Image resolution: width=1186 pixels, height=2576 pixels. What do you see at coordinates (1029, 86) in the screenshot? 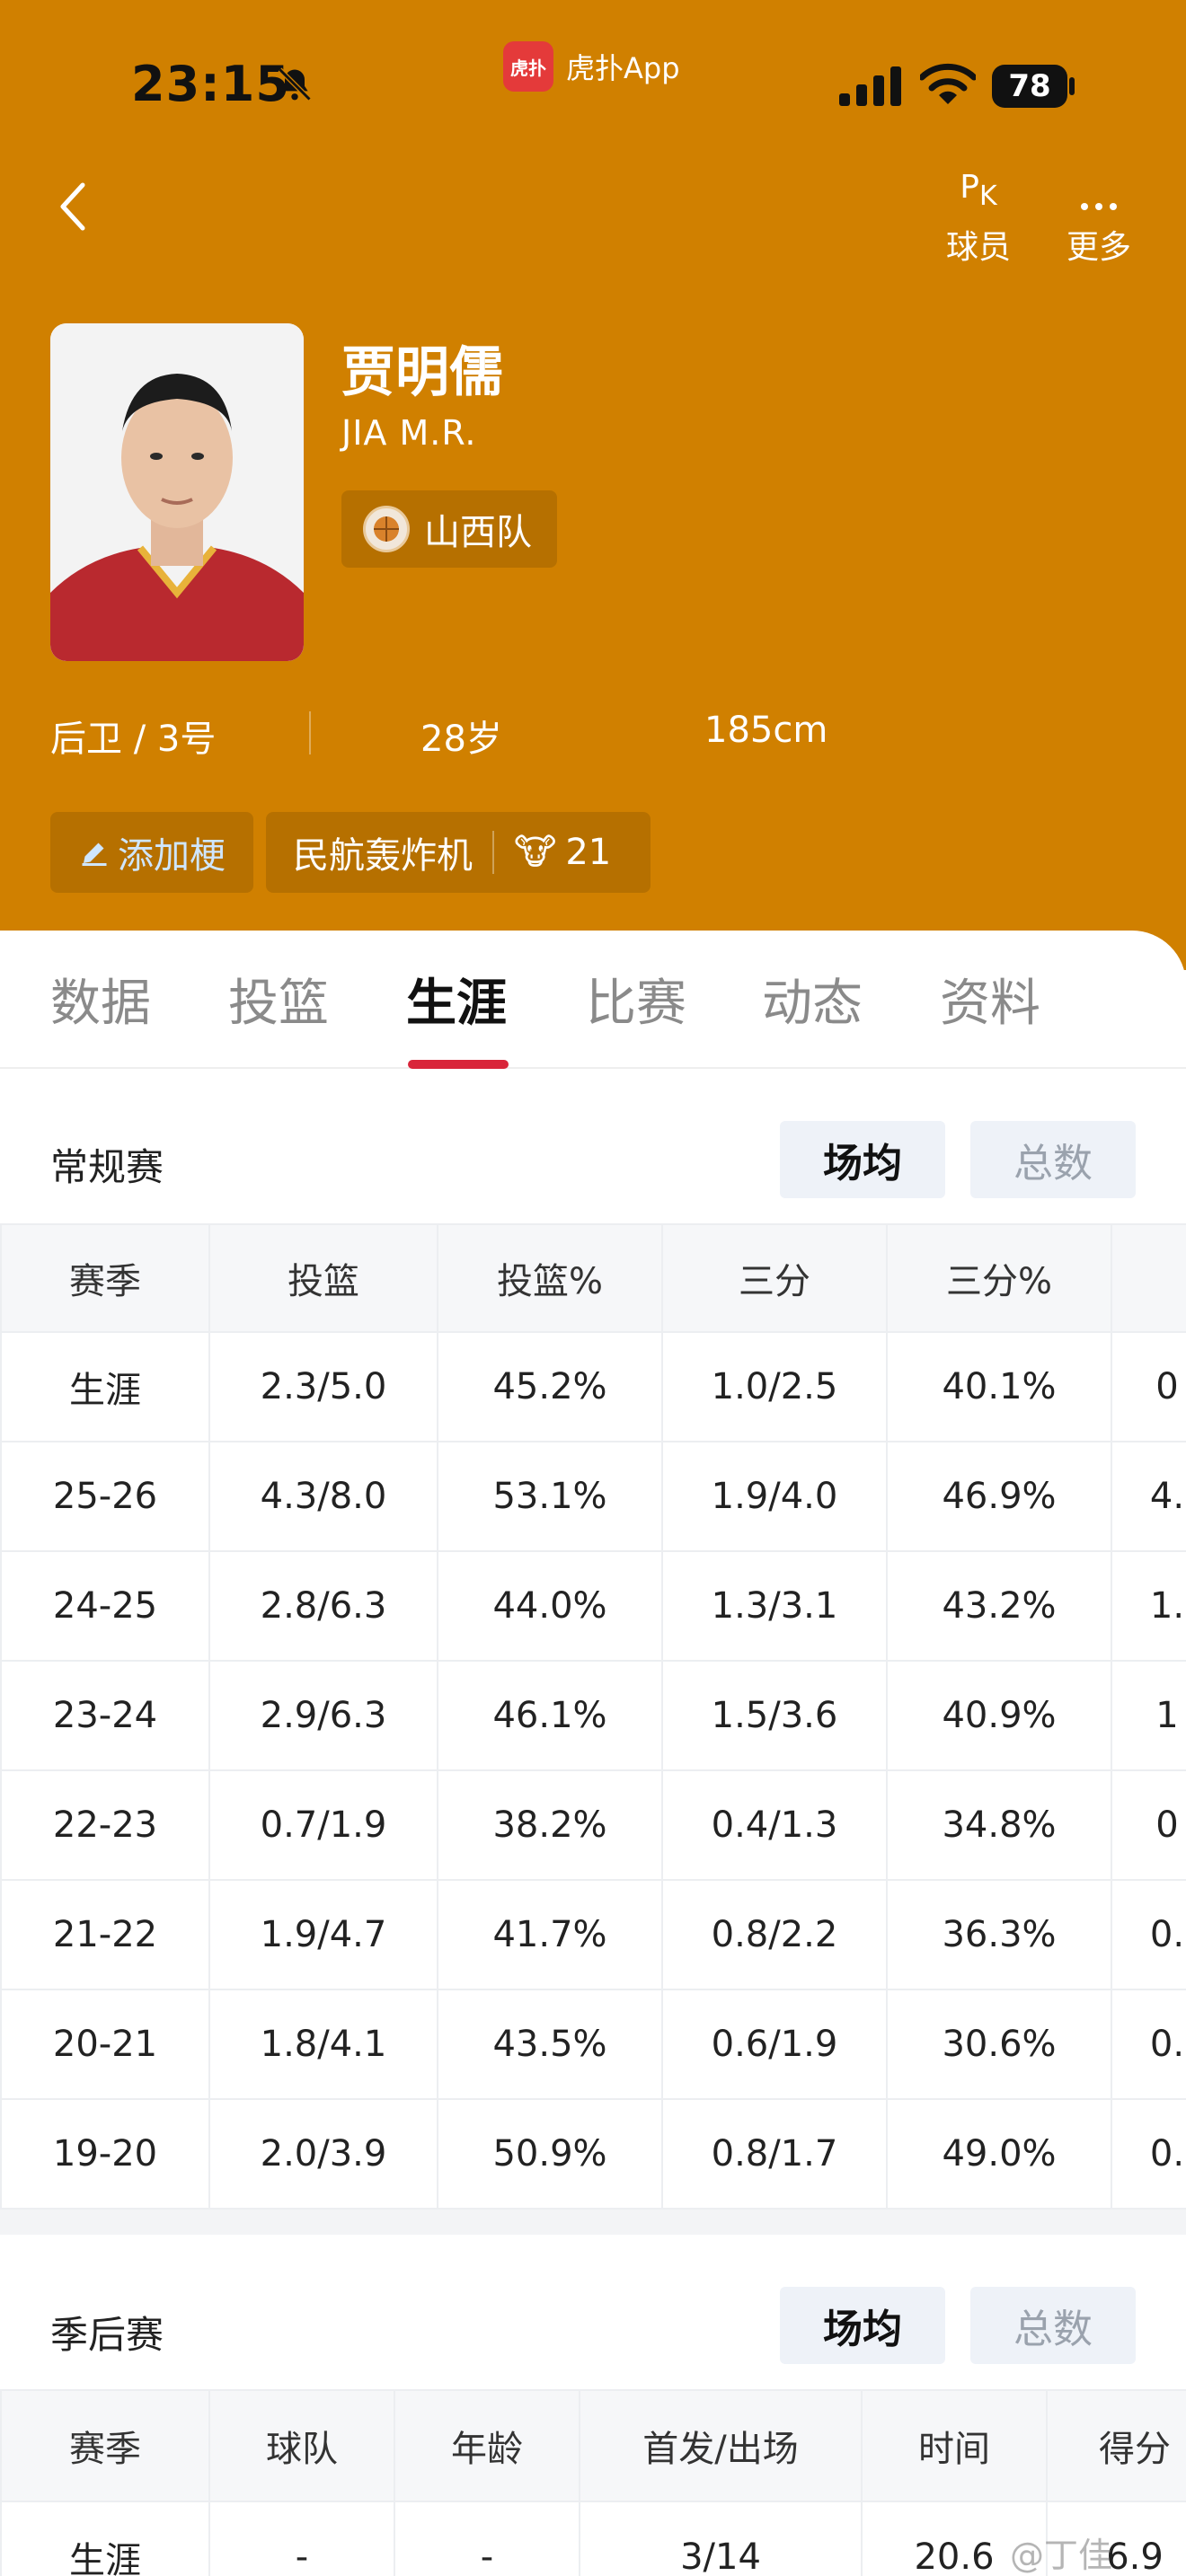
I see `battery-indicator: 78` at bounding box center [1029, 86].